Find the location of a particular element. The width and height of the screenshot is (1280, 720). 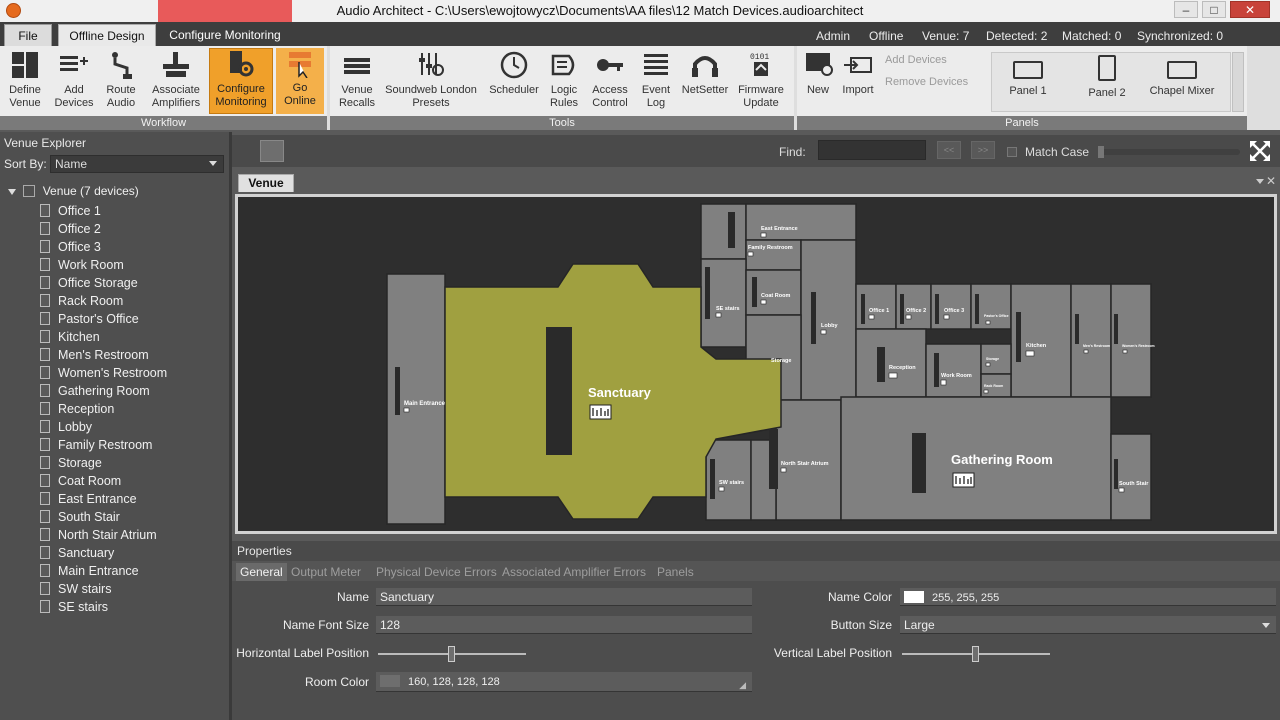

color-picker-icon: ◢ is located at coordinates (742, 685).